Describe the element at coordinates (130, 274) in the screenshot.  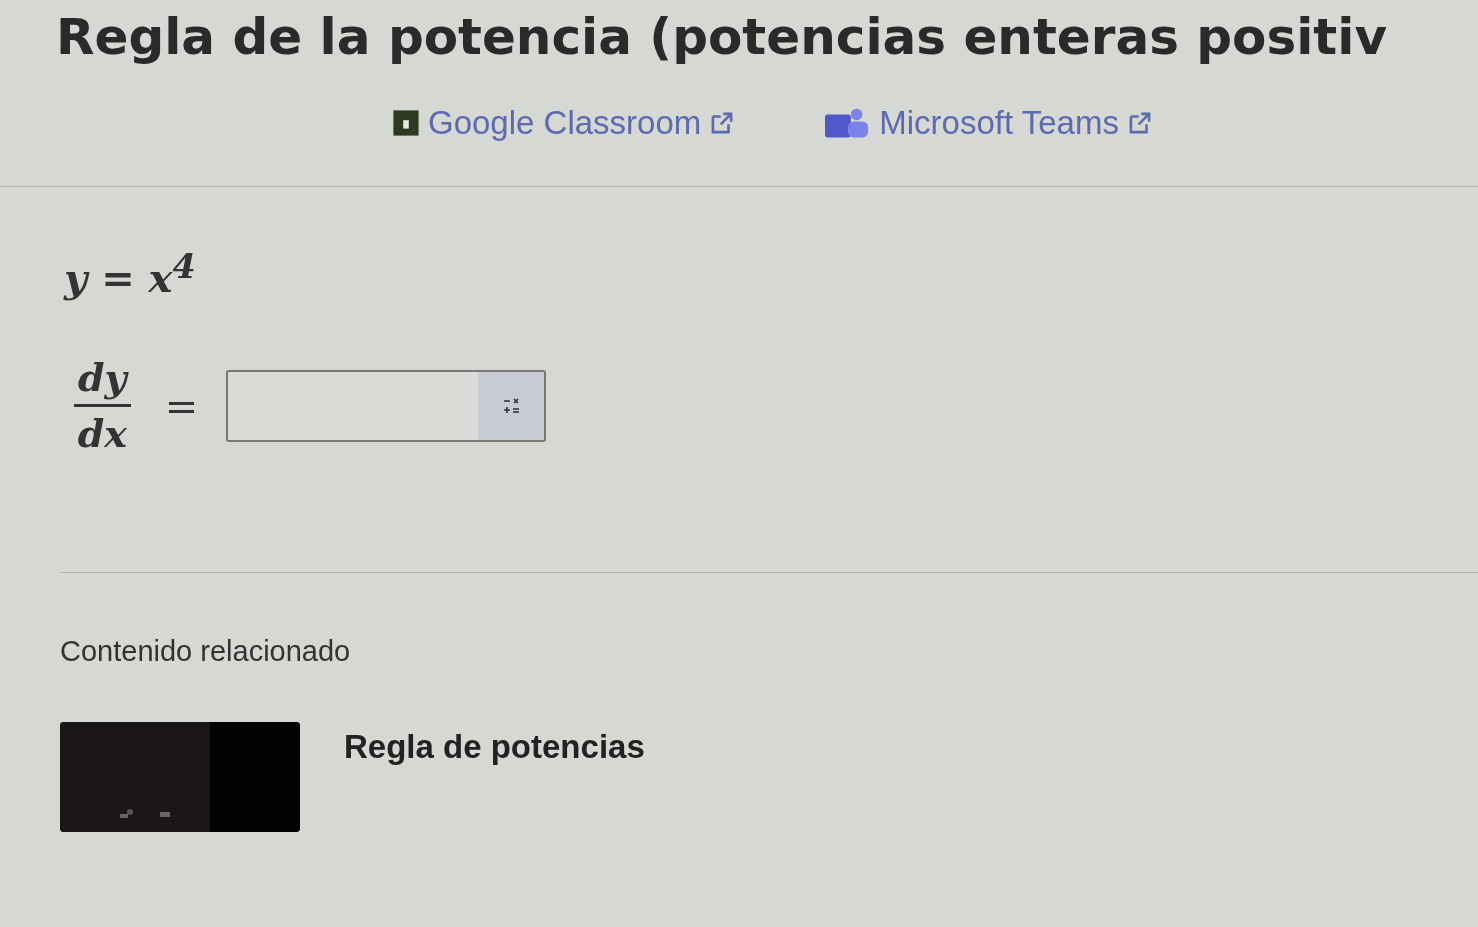
I see `equation: y = x$^{4}$` at that location.